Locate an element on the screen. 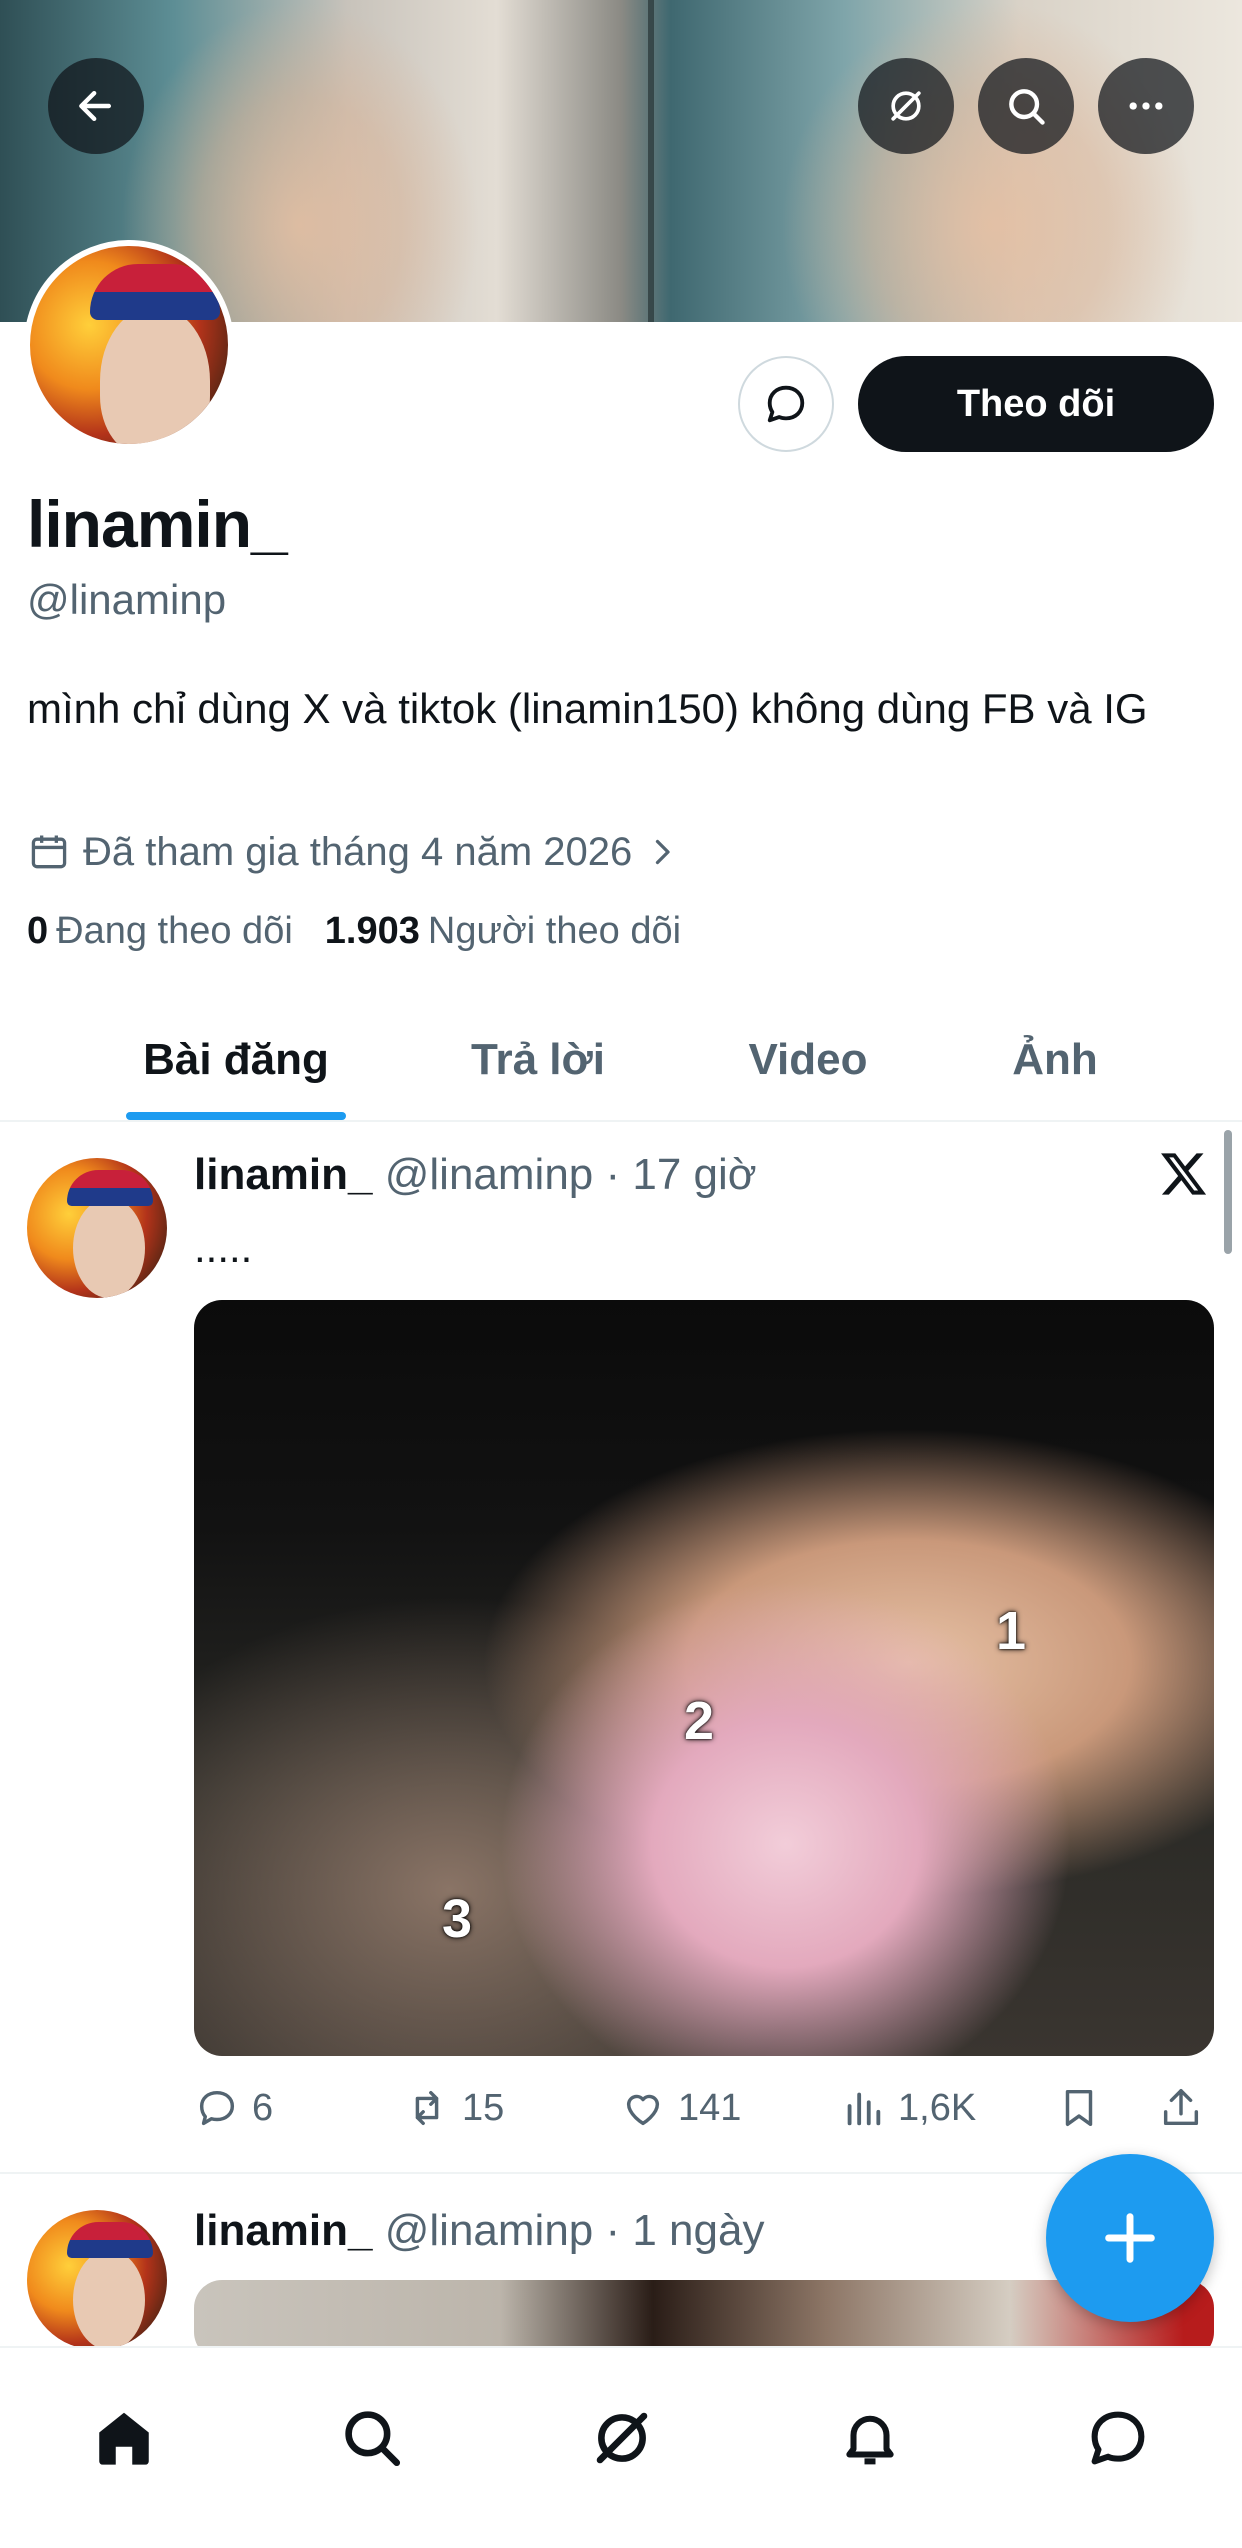 The height and width of the screenshot is (2548, 1242). compose-button is located at coordinates (1130, 2238).